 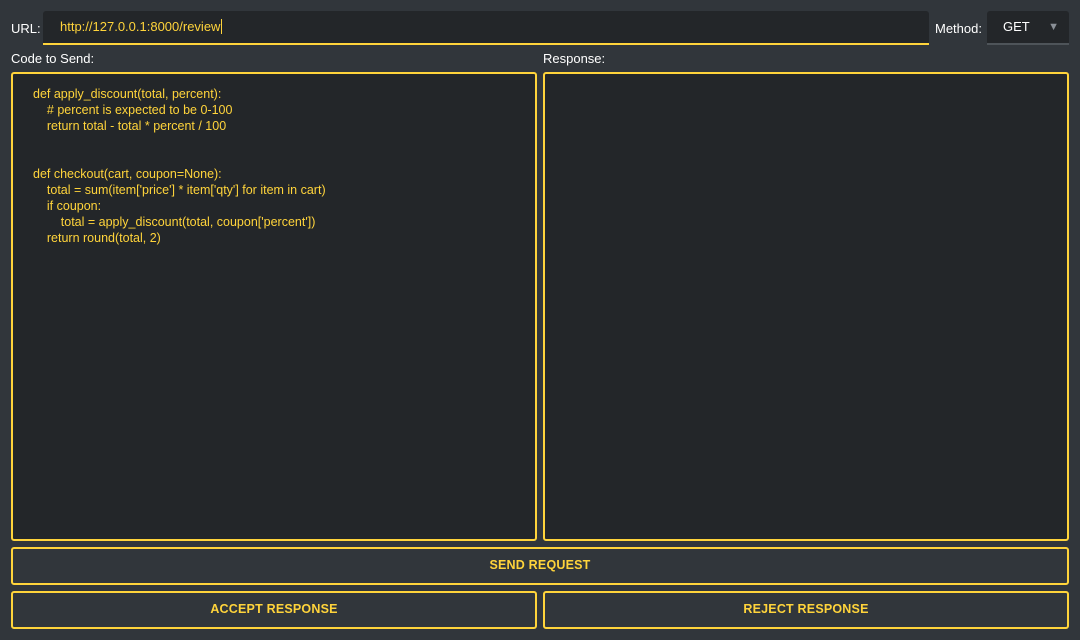 I want to click on url-label: URL:, so click(x=26, y=28).